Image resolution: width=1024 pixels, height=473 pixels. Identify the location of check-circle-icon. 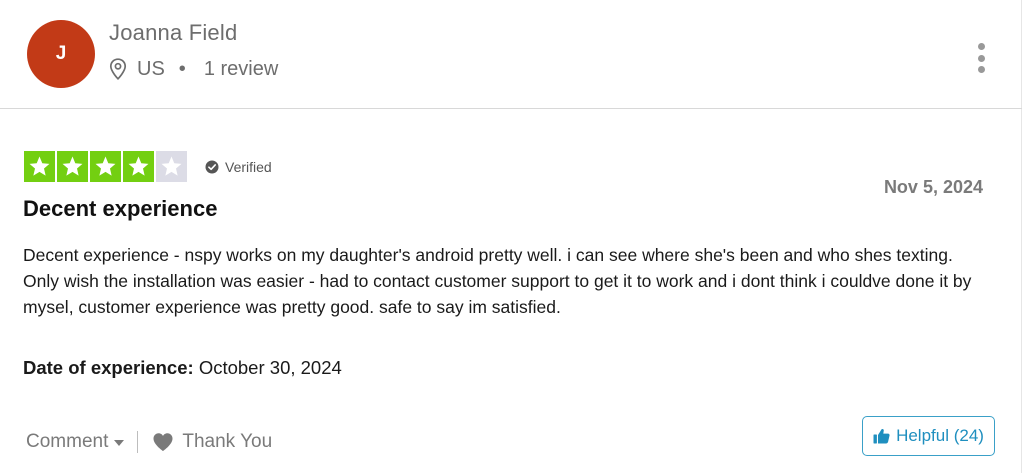
(212, 167).